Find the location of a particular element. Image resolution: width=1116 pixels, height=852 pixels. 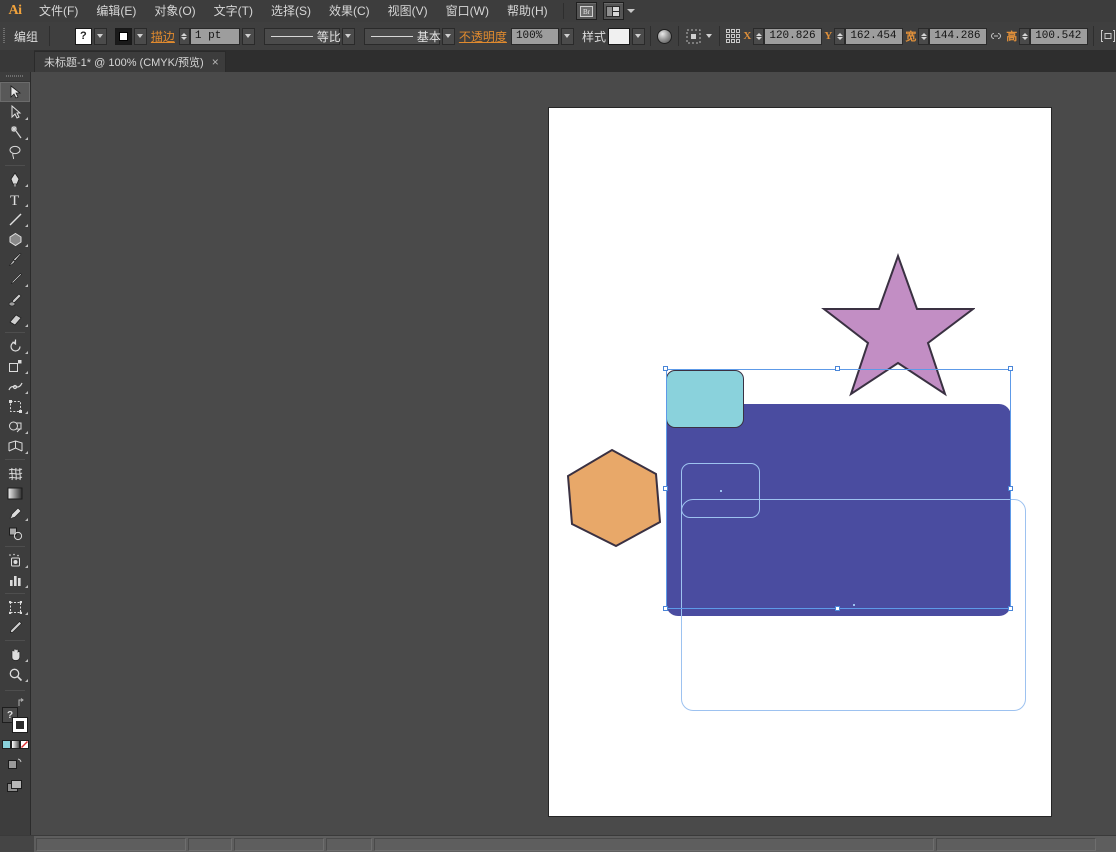

stroke-swatch is located at coordinates (123, 36).